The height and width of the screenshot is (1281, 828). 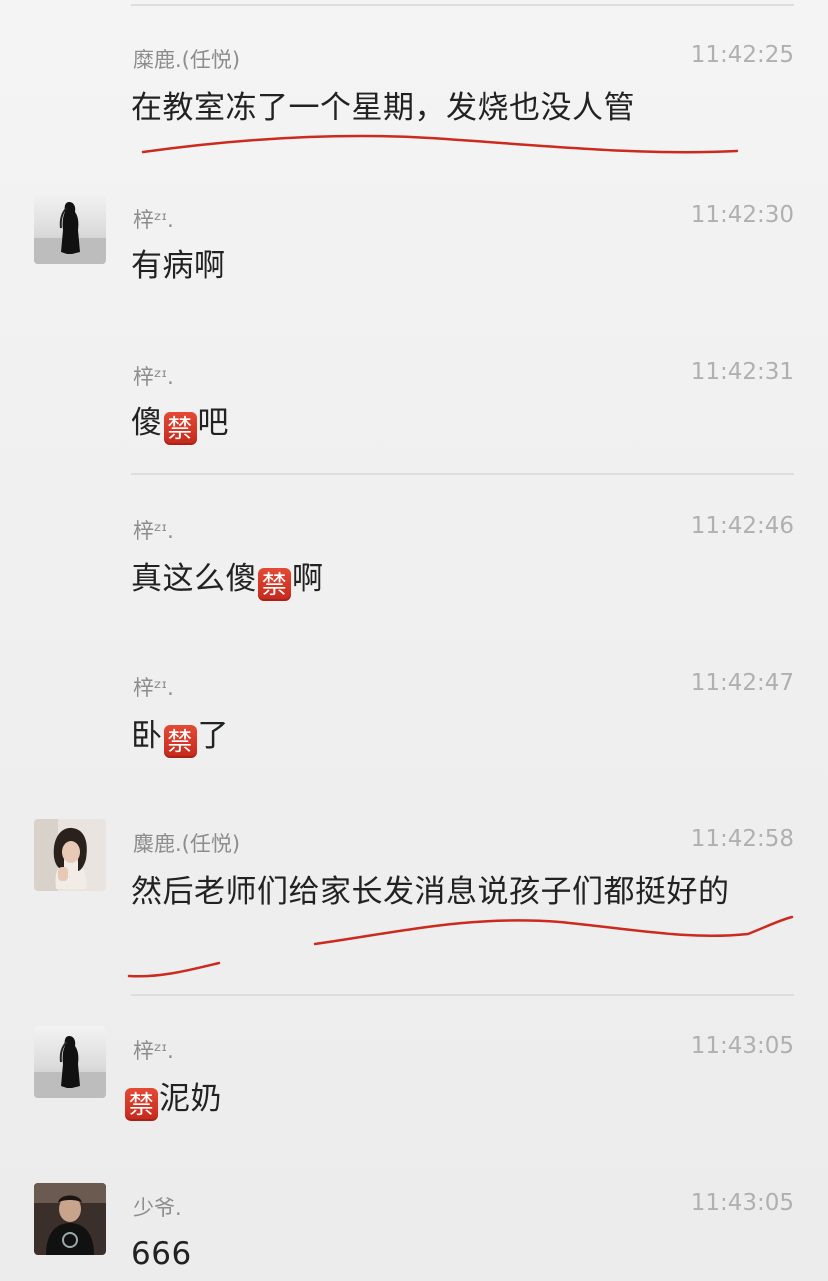 What do you see at coordinates (213, 423) in the screenshot?
I see `message-text-part: 吧` at bounding box center [213, 423].